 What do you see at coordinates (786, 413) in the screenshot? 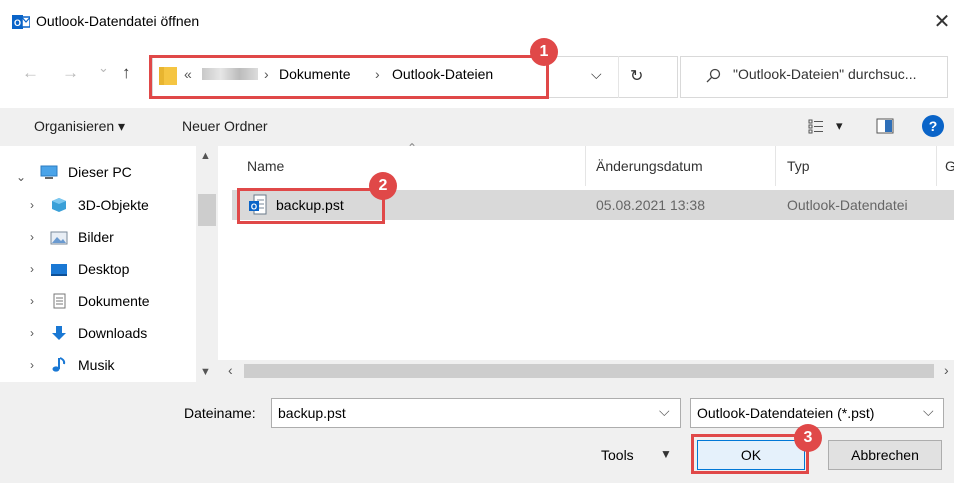
I see `filetype-value: Outlook-Datendateien (*.pst)` at bounding box center [786, 413].